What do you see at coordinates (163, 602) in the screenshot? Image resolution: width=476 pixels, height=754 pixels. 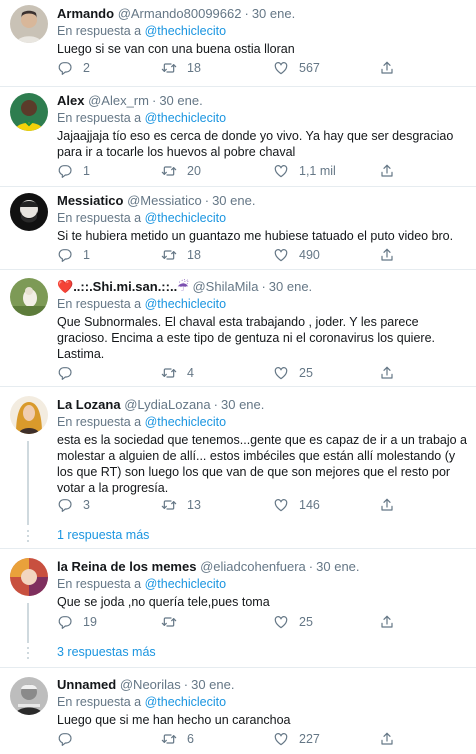 I see `tweet-text: Que se joda ,no quería tele,pues toma` at bounding box center [163, 602].